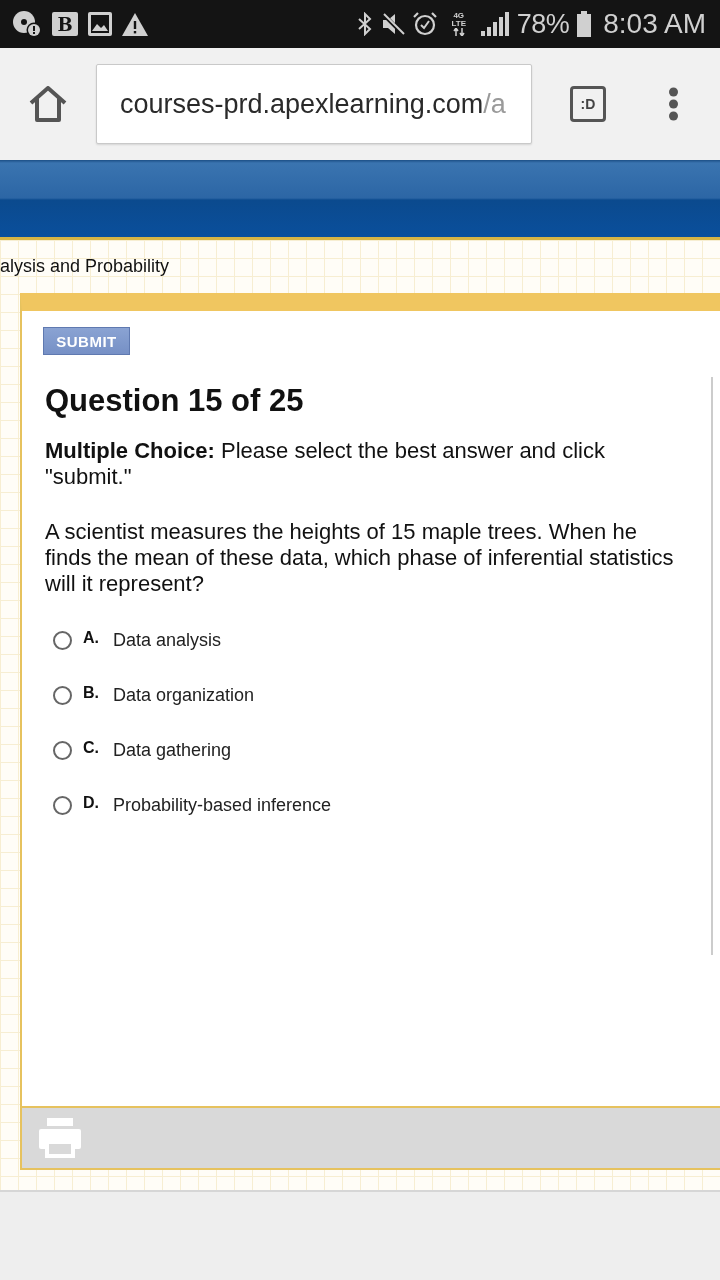  I want to click on instruction-text: Multiple Choice: Please select the best answer and click "submit.", so click(325, 464).